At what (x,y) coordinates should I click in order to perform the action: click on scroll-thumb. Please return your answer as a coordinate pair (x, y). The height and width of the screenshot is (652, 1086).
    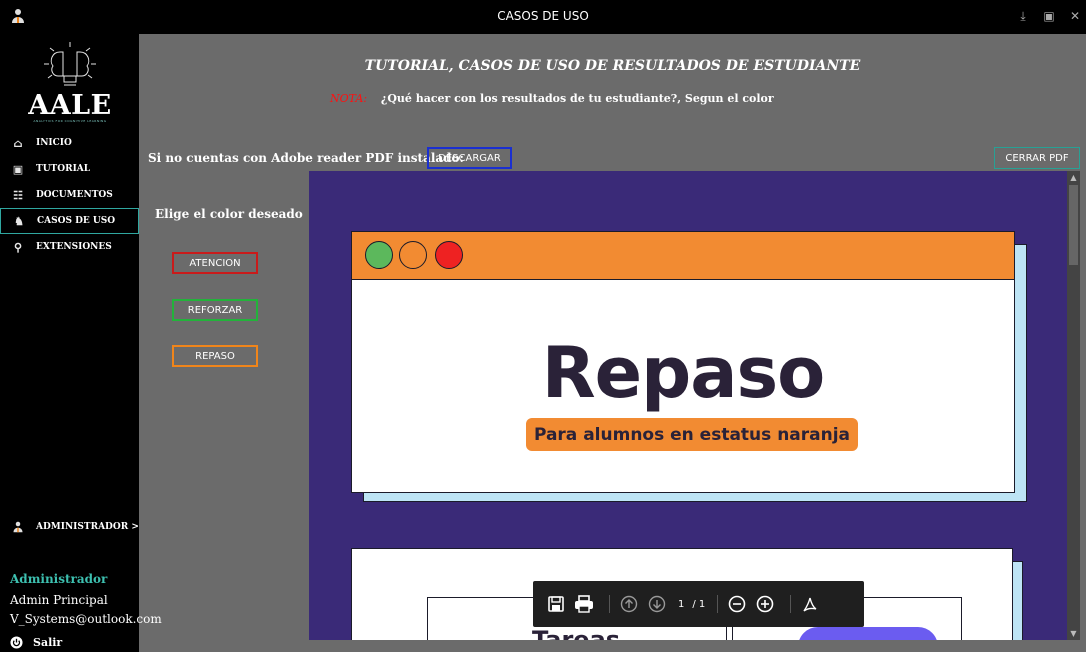
    Looking at the image, I should click on (1073, 225).